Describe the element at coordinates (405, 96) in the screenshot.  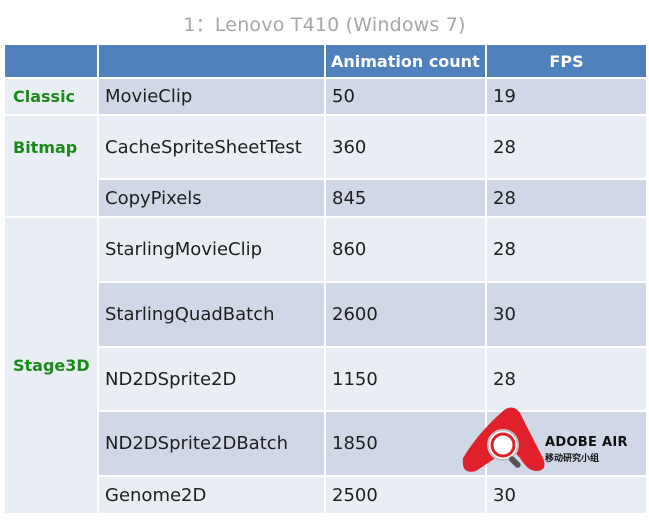
I see `row-count: 50` at that location.